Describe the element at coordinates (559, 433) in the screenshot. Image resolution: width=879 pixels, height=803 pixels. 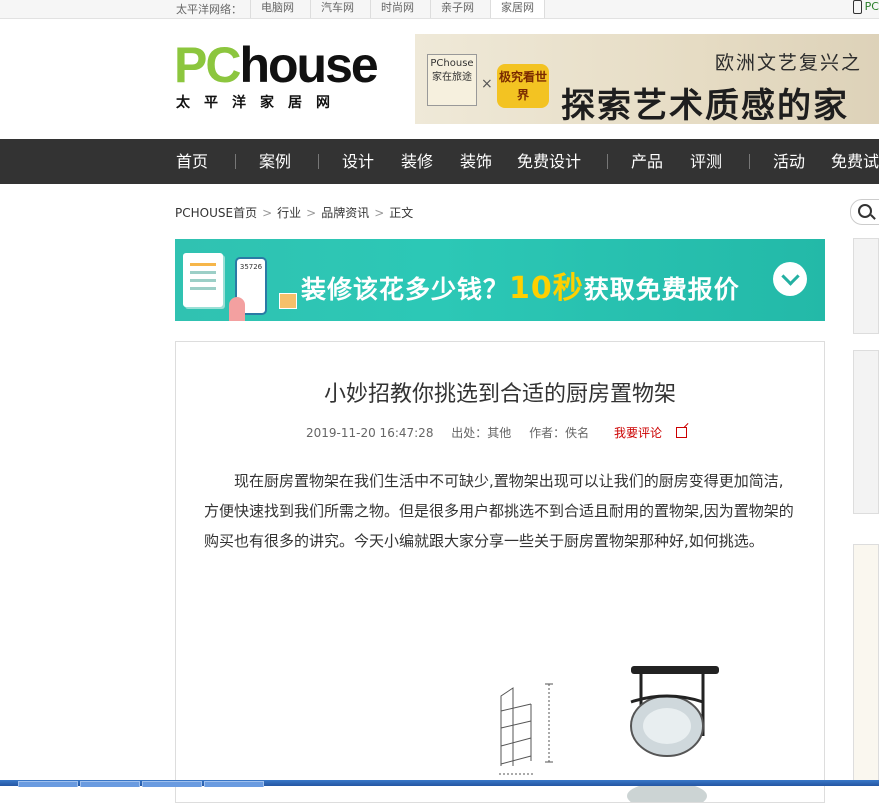
I see `article-author: 作者：佚名` at that location.